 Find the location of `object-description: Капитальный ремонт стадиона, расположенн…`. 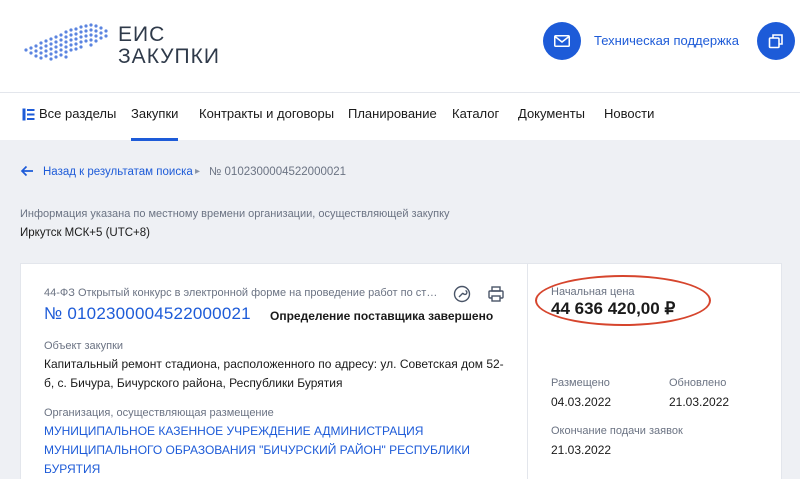

object-description: Капитальный ремонт стадиона, расположенн… is located at coordinates (279, 374).